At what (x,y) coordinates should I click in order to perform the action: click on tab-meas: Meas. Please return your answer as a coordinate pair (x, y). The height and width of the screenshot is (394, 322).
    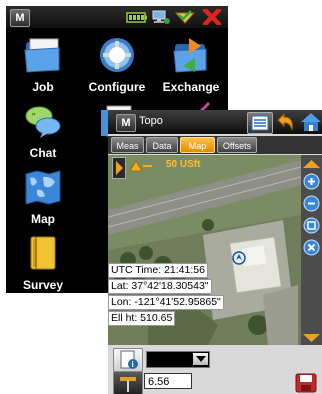
    Looking at the image, I should click on (127, 145).